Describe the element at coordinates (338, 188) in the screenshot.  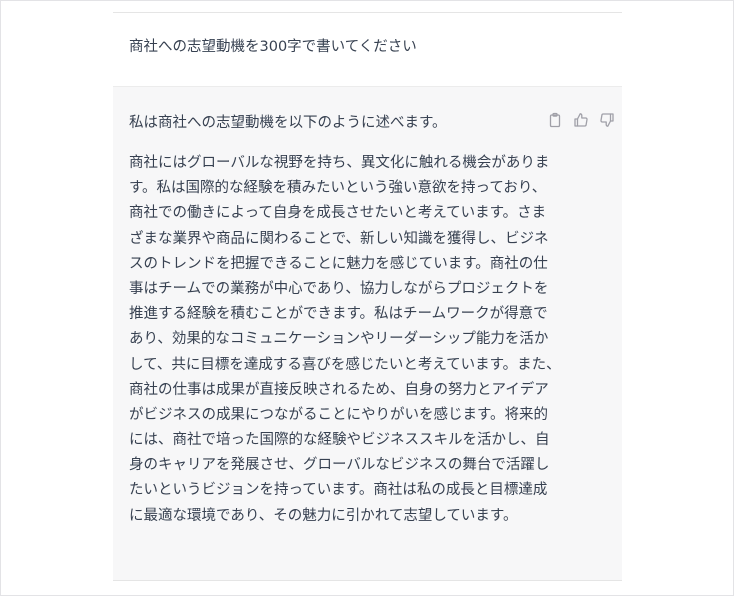
I see `body-line: す。私は国際的な経験を積みたいという強い意欲を持っており、` at that location.